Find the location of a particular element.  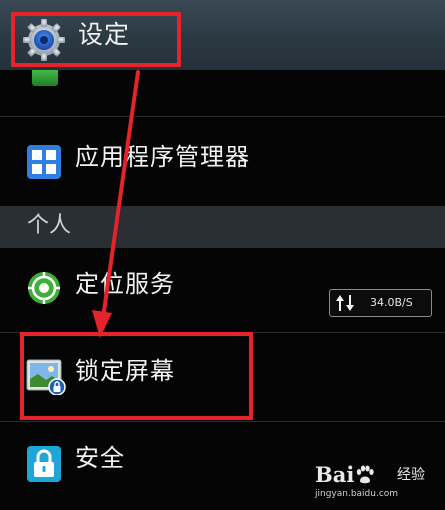

up-down-arrows-icon is located at coordinates (345, 303).